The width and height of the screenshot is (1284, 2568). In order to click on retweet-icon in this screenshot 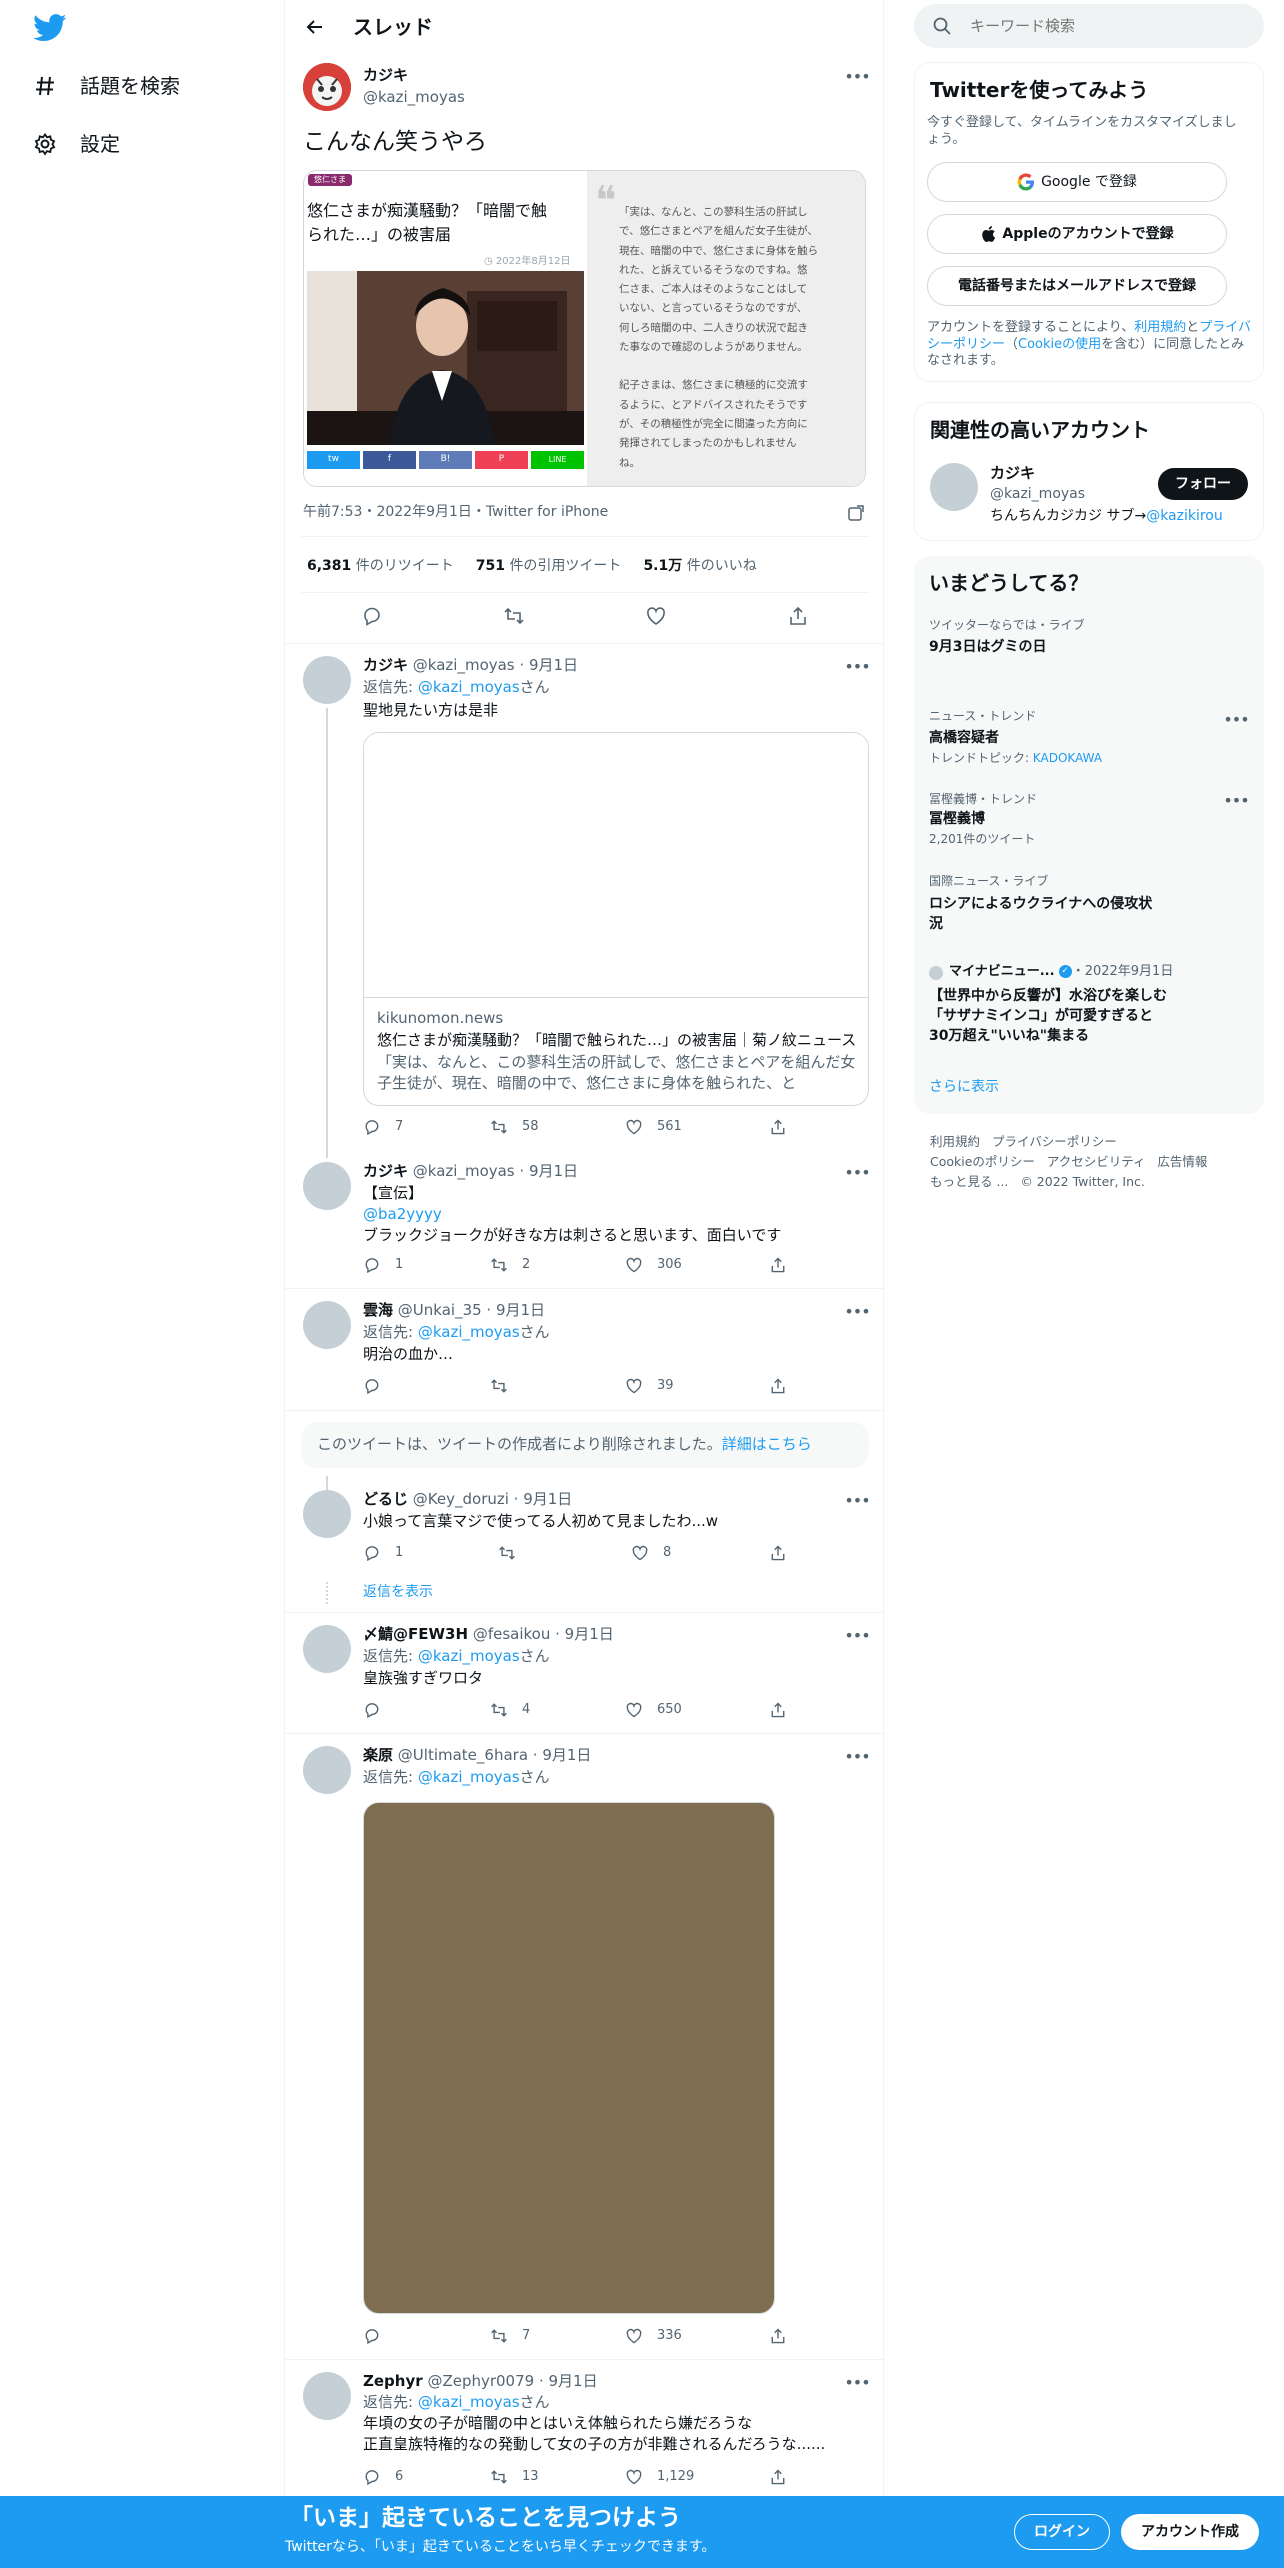, I will do `click(514, 619)`.